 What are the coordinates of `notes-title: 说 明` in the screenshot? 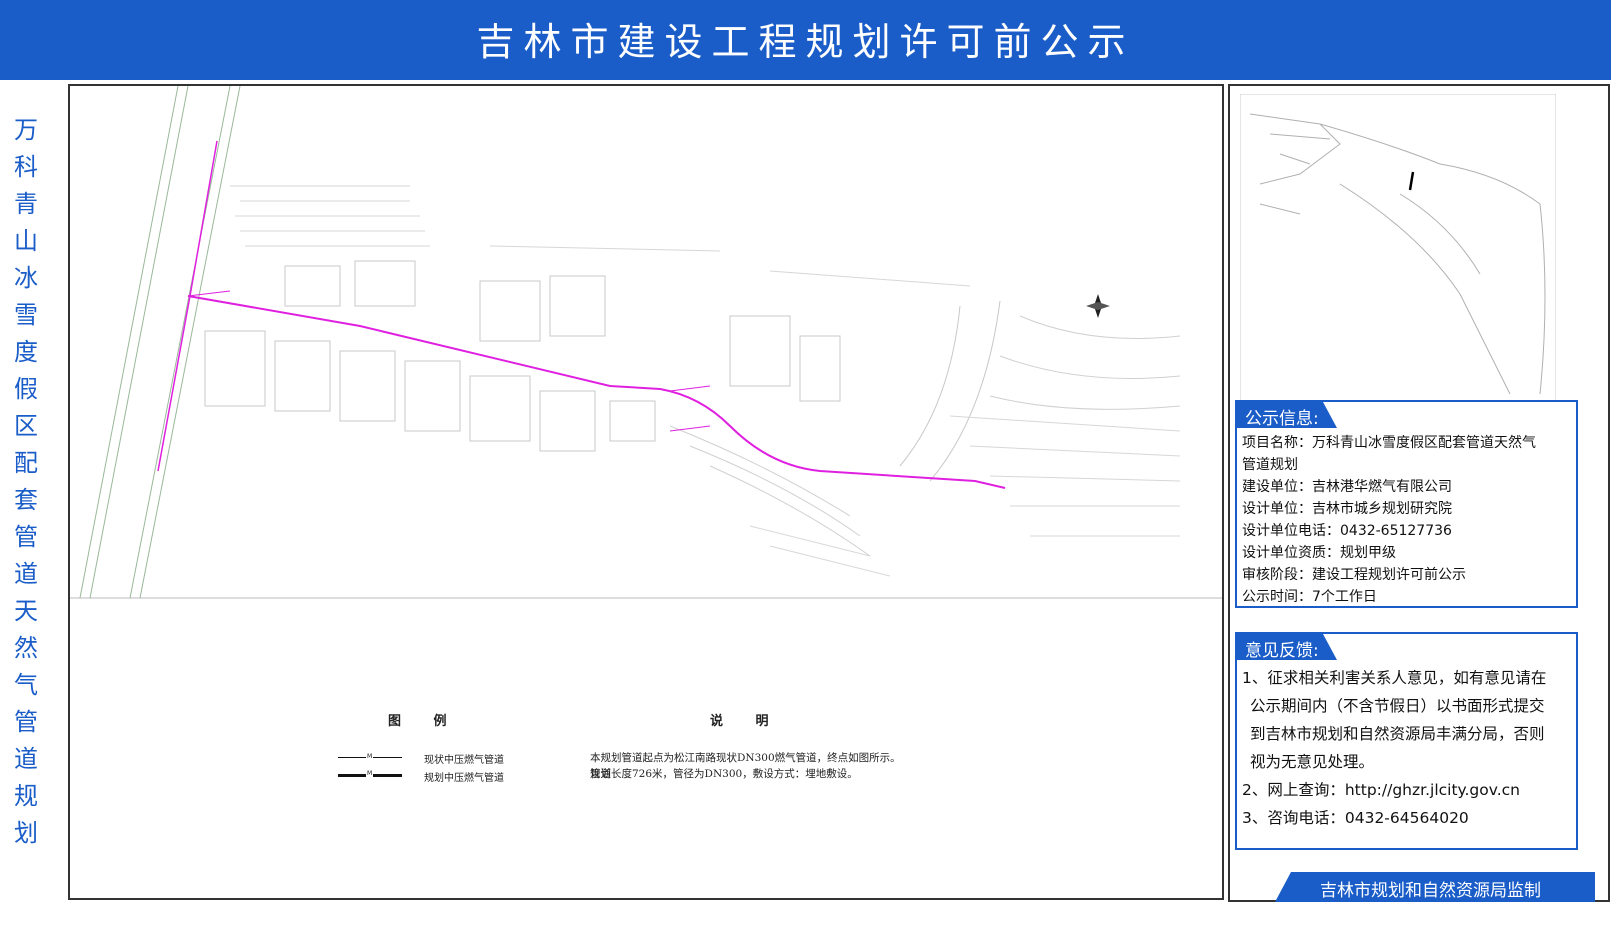 It's located at (746, 721).